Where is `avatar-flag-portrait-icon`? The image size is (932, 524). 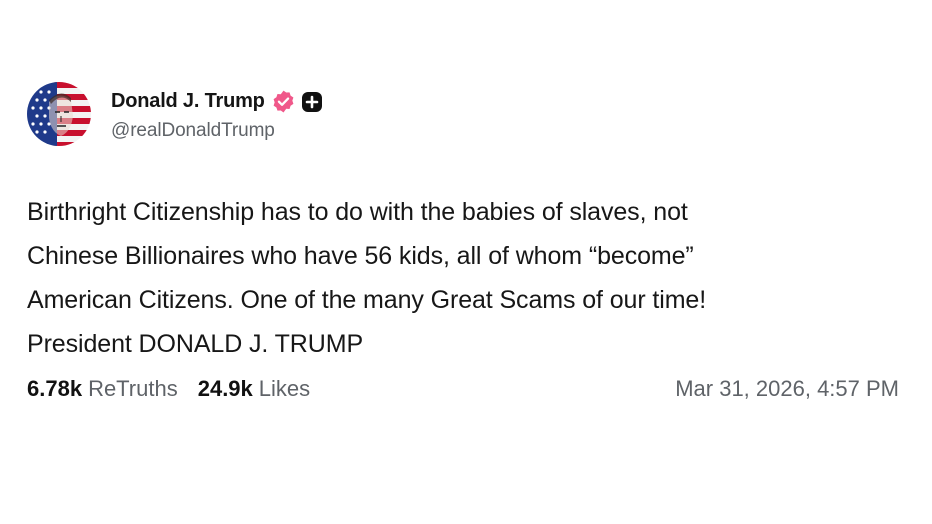
avatar-flag-portrait-icon is located at coordinates (59, 114).